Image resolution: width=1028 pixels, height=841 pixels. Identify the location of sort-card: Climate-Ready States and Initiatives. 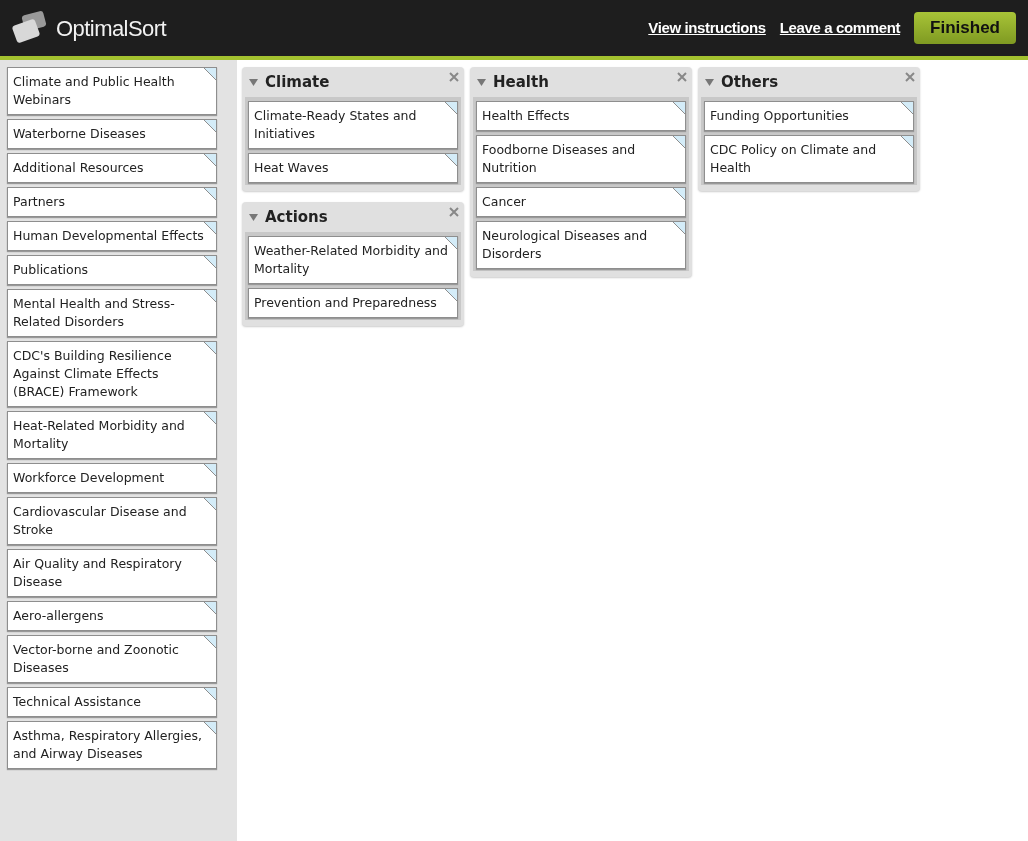
(353, 125).